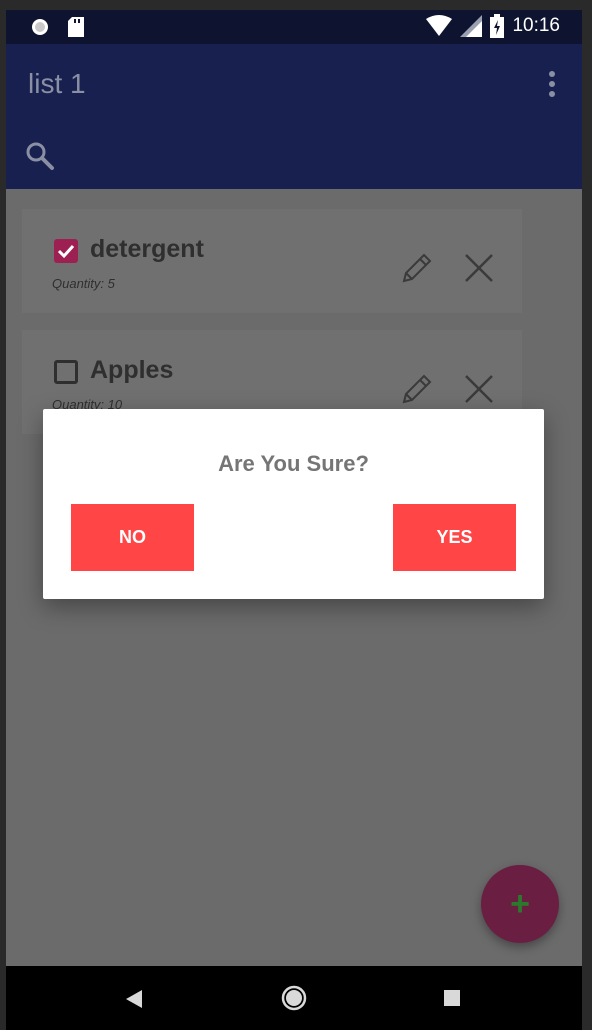  Describe the element at coordinates (293, 463) in the screenshot. I see `dialog-title: Are You Sure?` at that location.